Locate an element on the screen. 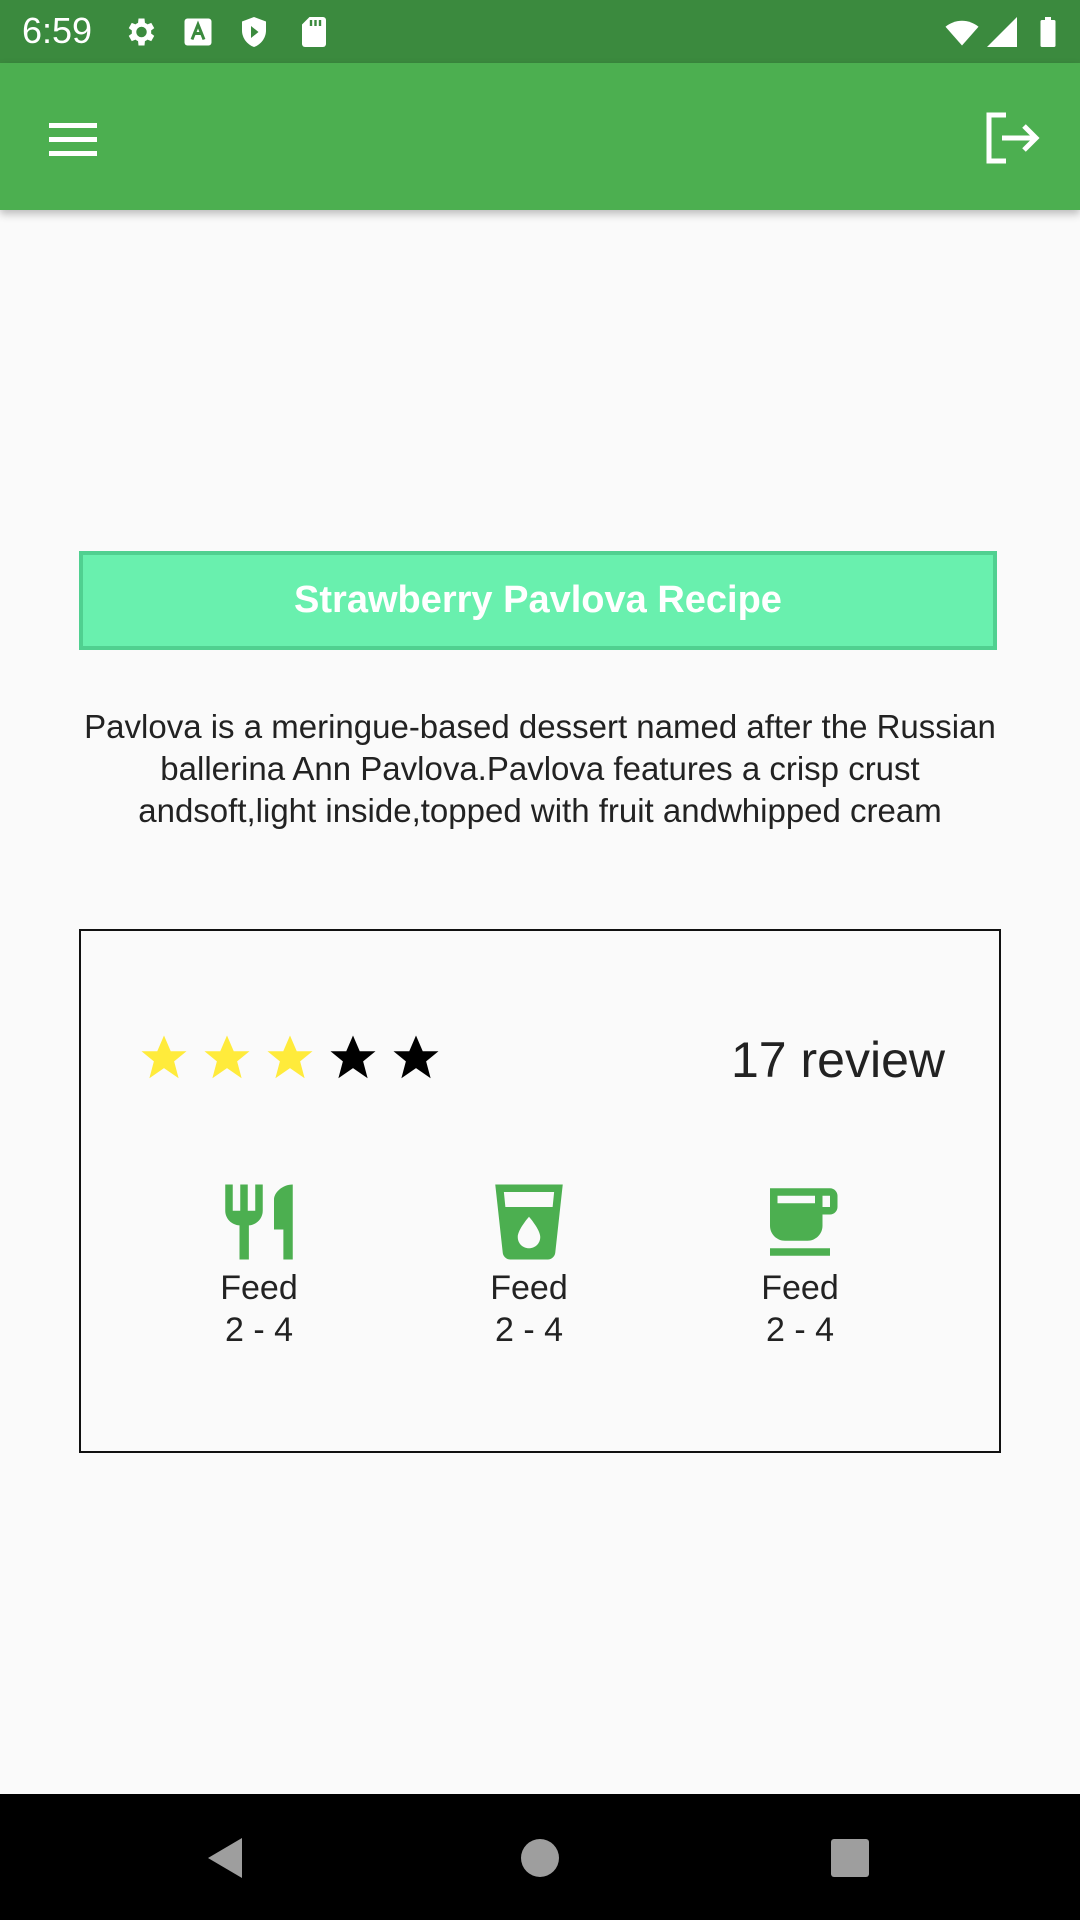 Image resolution: width=1080 pixels, height=1920 pixels. home-icon is located at coordinates (540, 1858).